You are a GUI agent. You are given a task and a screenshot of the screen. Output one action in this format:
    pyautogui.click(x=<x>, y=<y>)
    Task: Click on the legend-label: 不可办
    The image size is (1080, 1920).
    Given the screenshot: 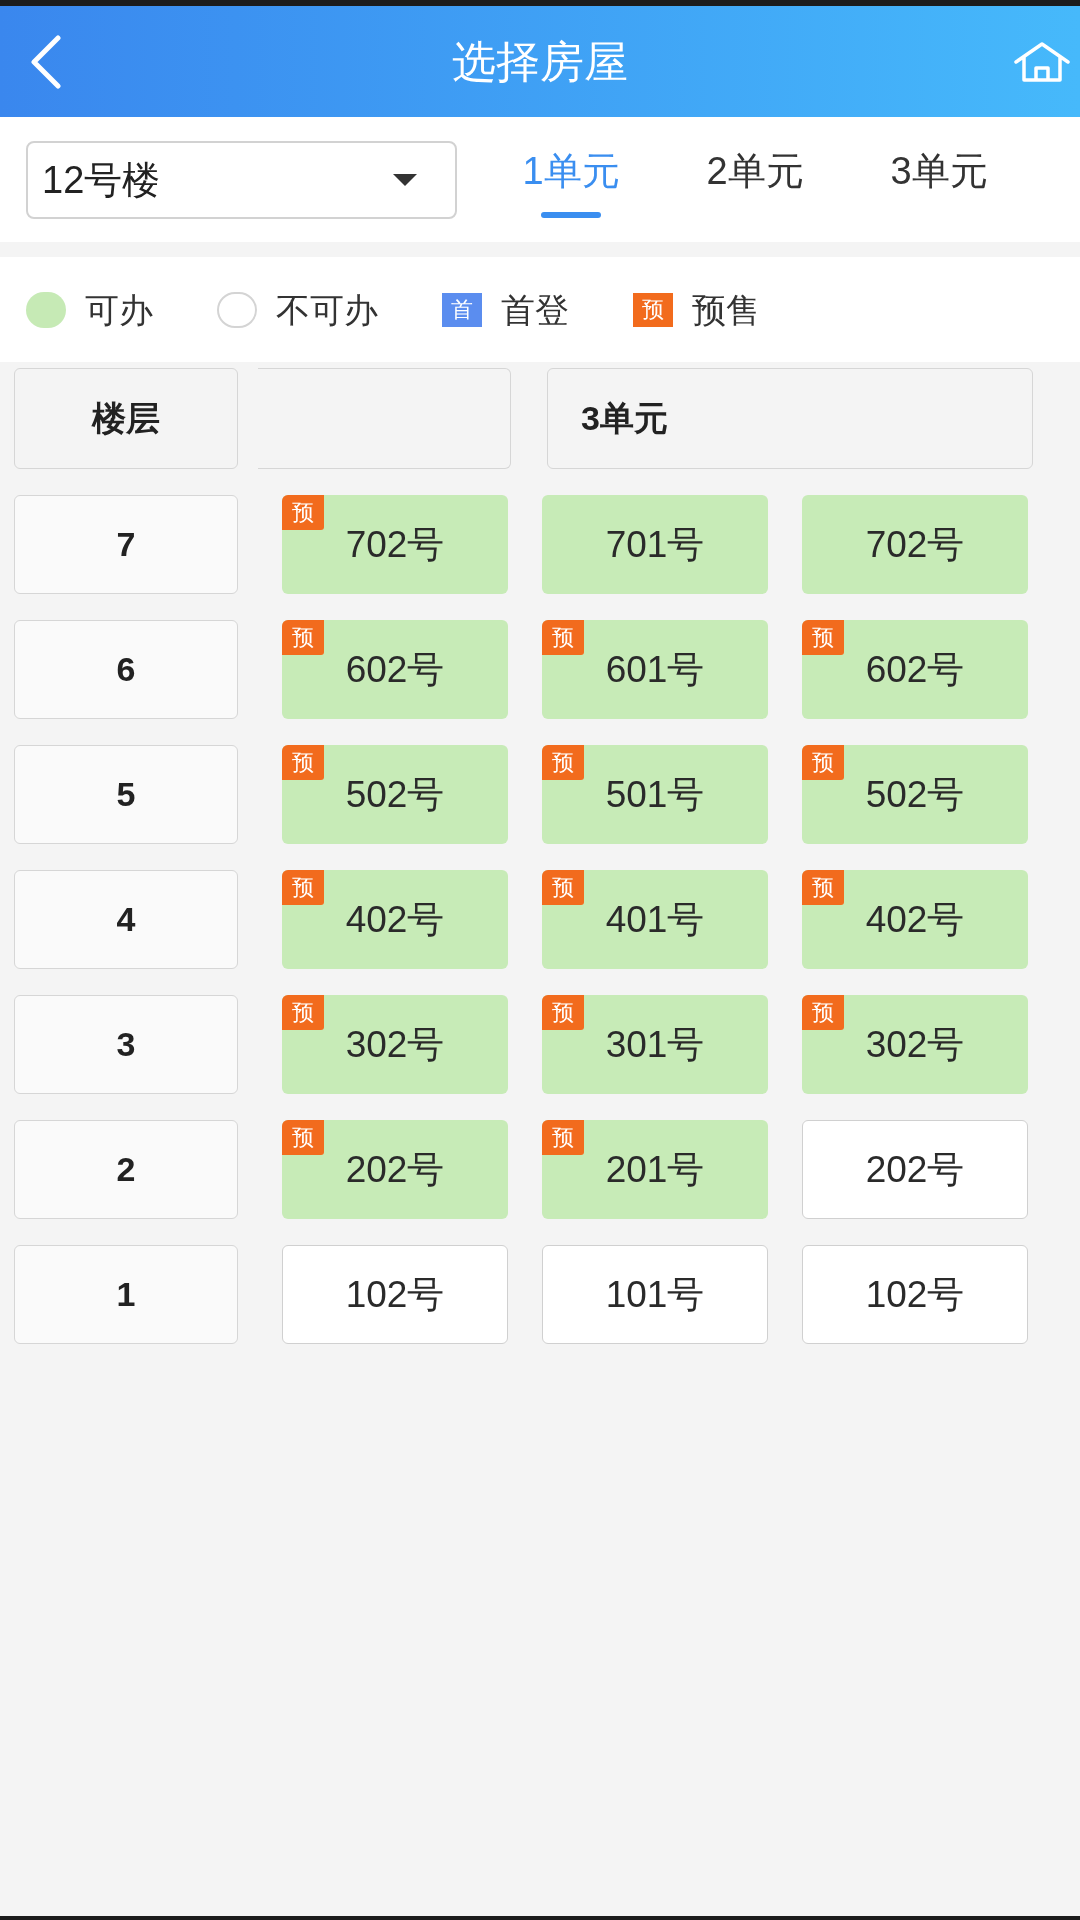 What is the action you would take?
    pyautogui.click(x=327, y=310)
    